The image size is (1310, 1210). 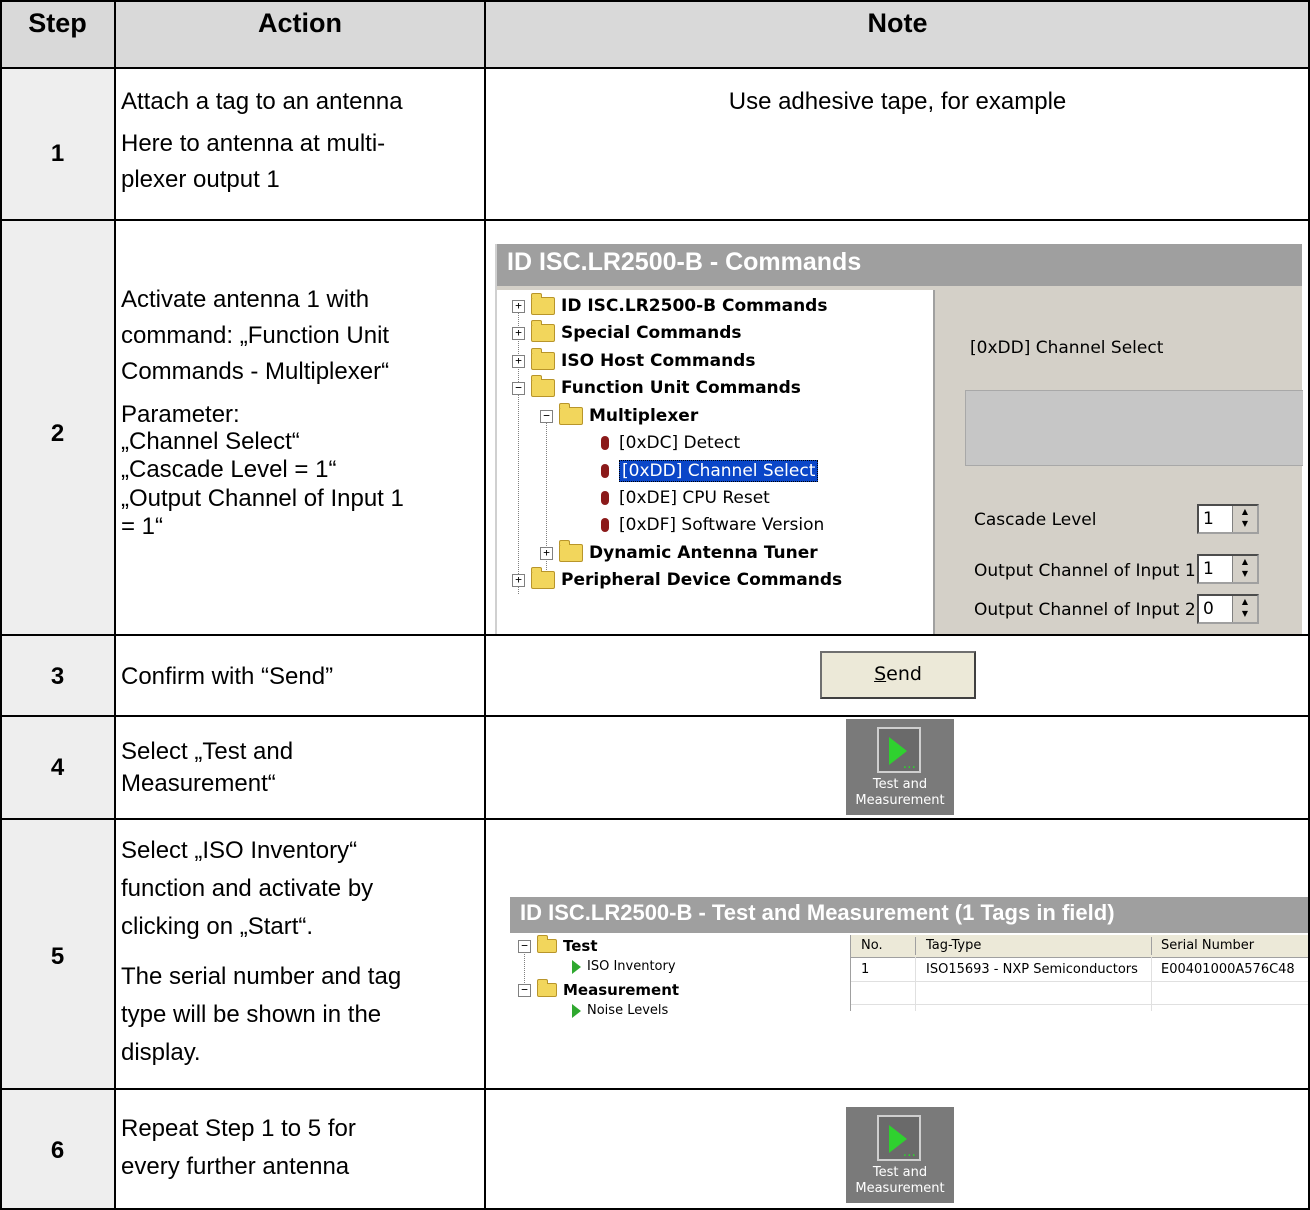 What do you see at coordinates (656, 386) in the screenshot?
I see `tree-node: − Function Unit Commands` at bounding box center [656, 386].